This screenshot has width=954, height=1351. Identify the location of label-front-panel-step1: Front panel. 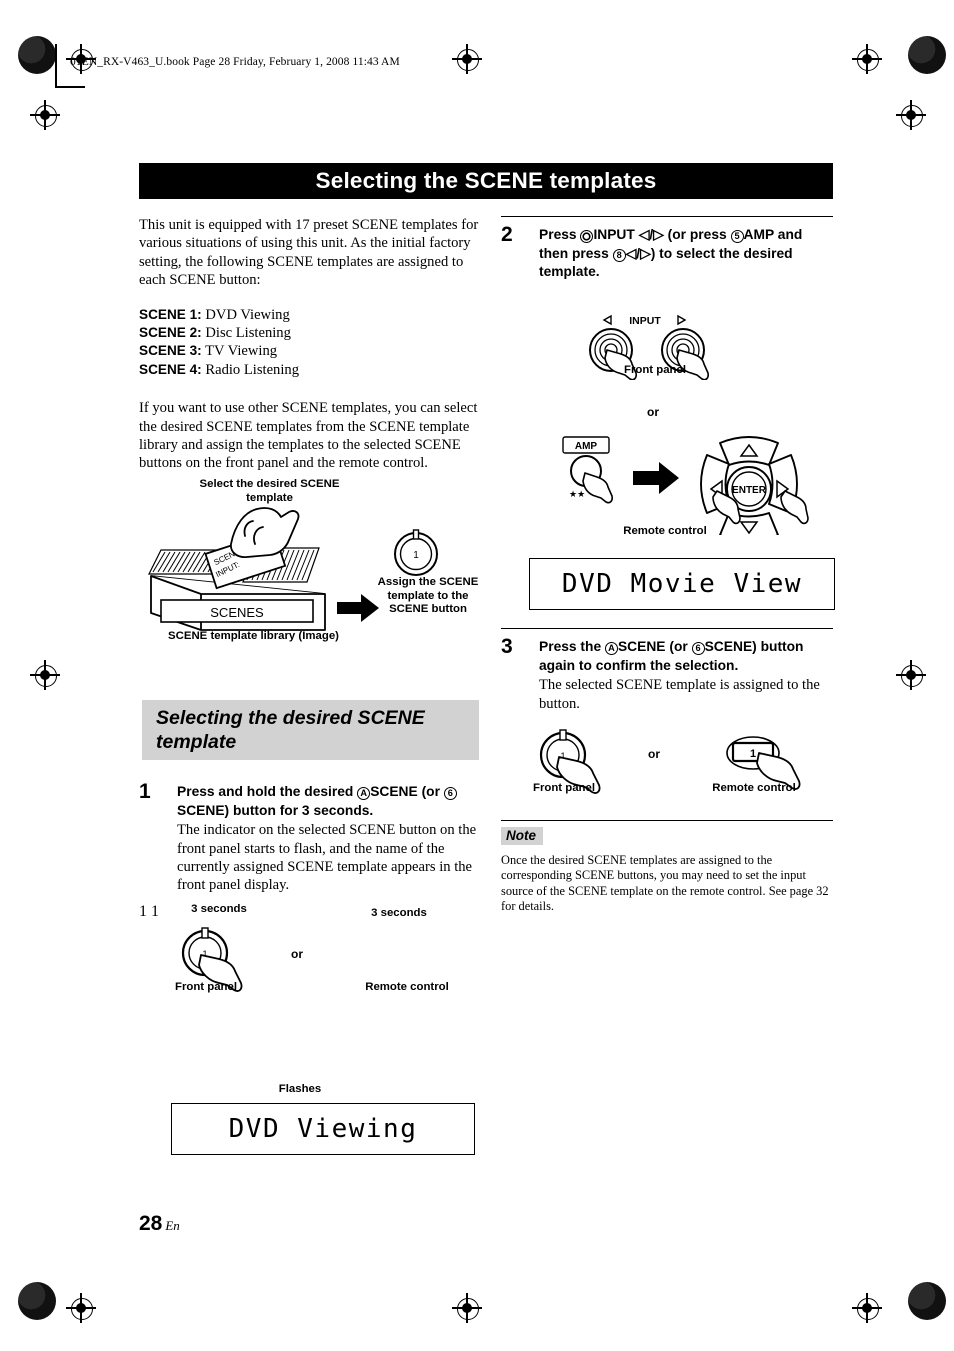
(205, 987).